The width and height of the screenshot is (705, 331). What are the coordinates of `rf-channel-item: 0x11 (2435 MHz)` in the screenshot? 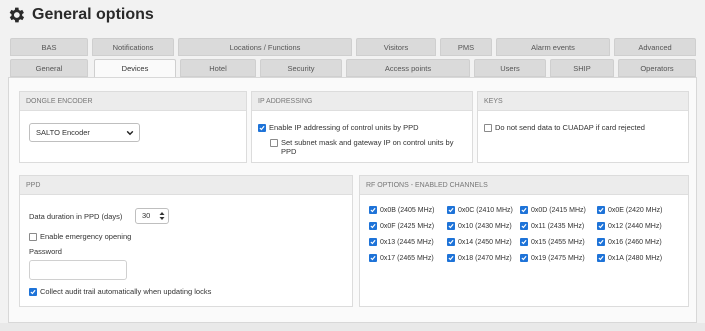 It's located at (552, 226).